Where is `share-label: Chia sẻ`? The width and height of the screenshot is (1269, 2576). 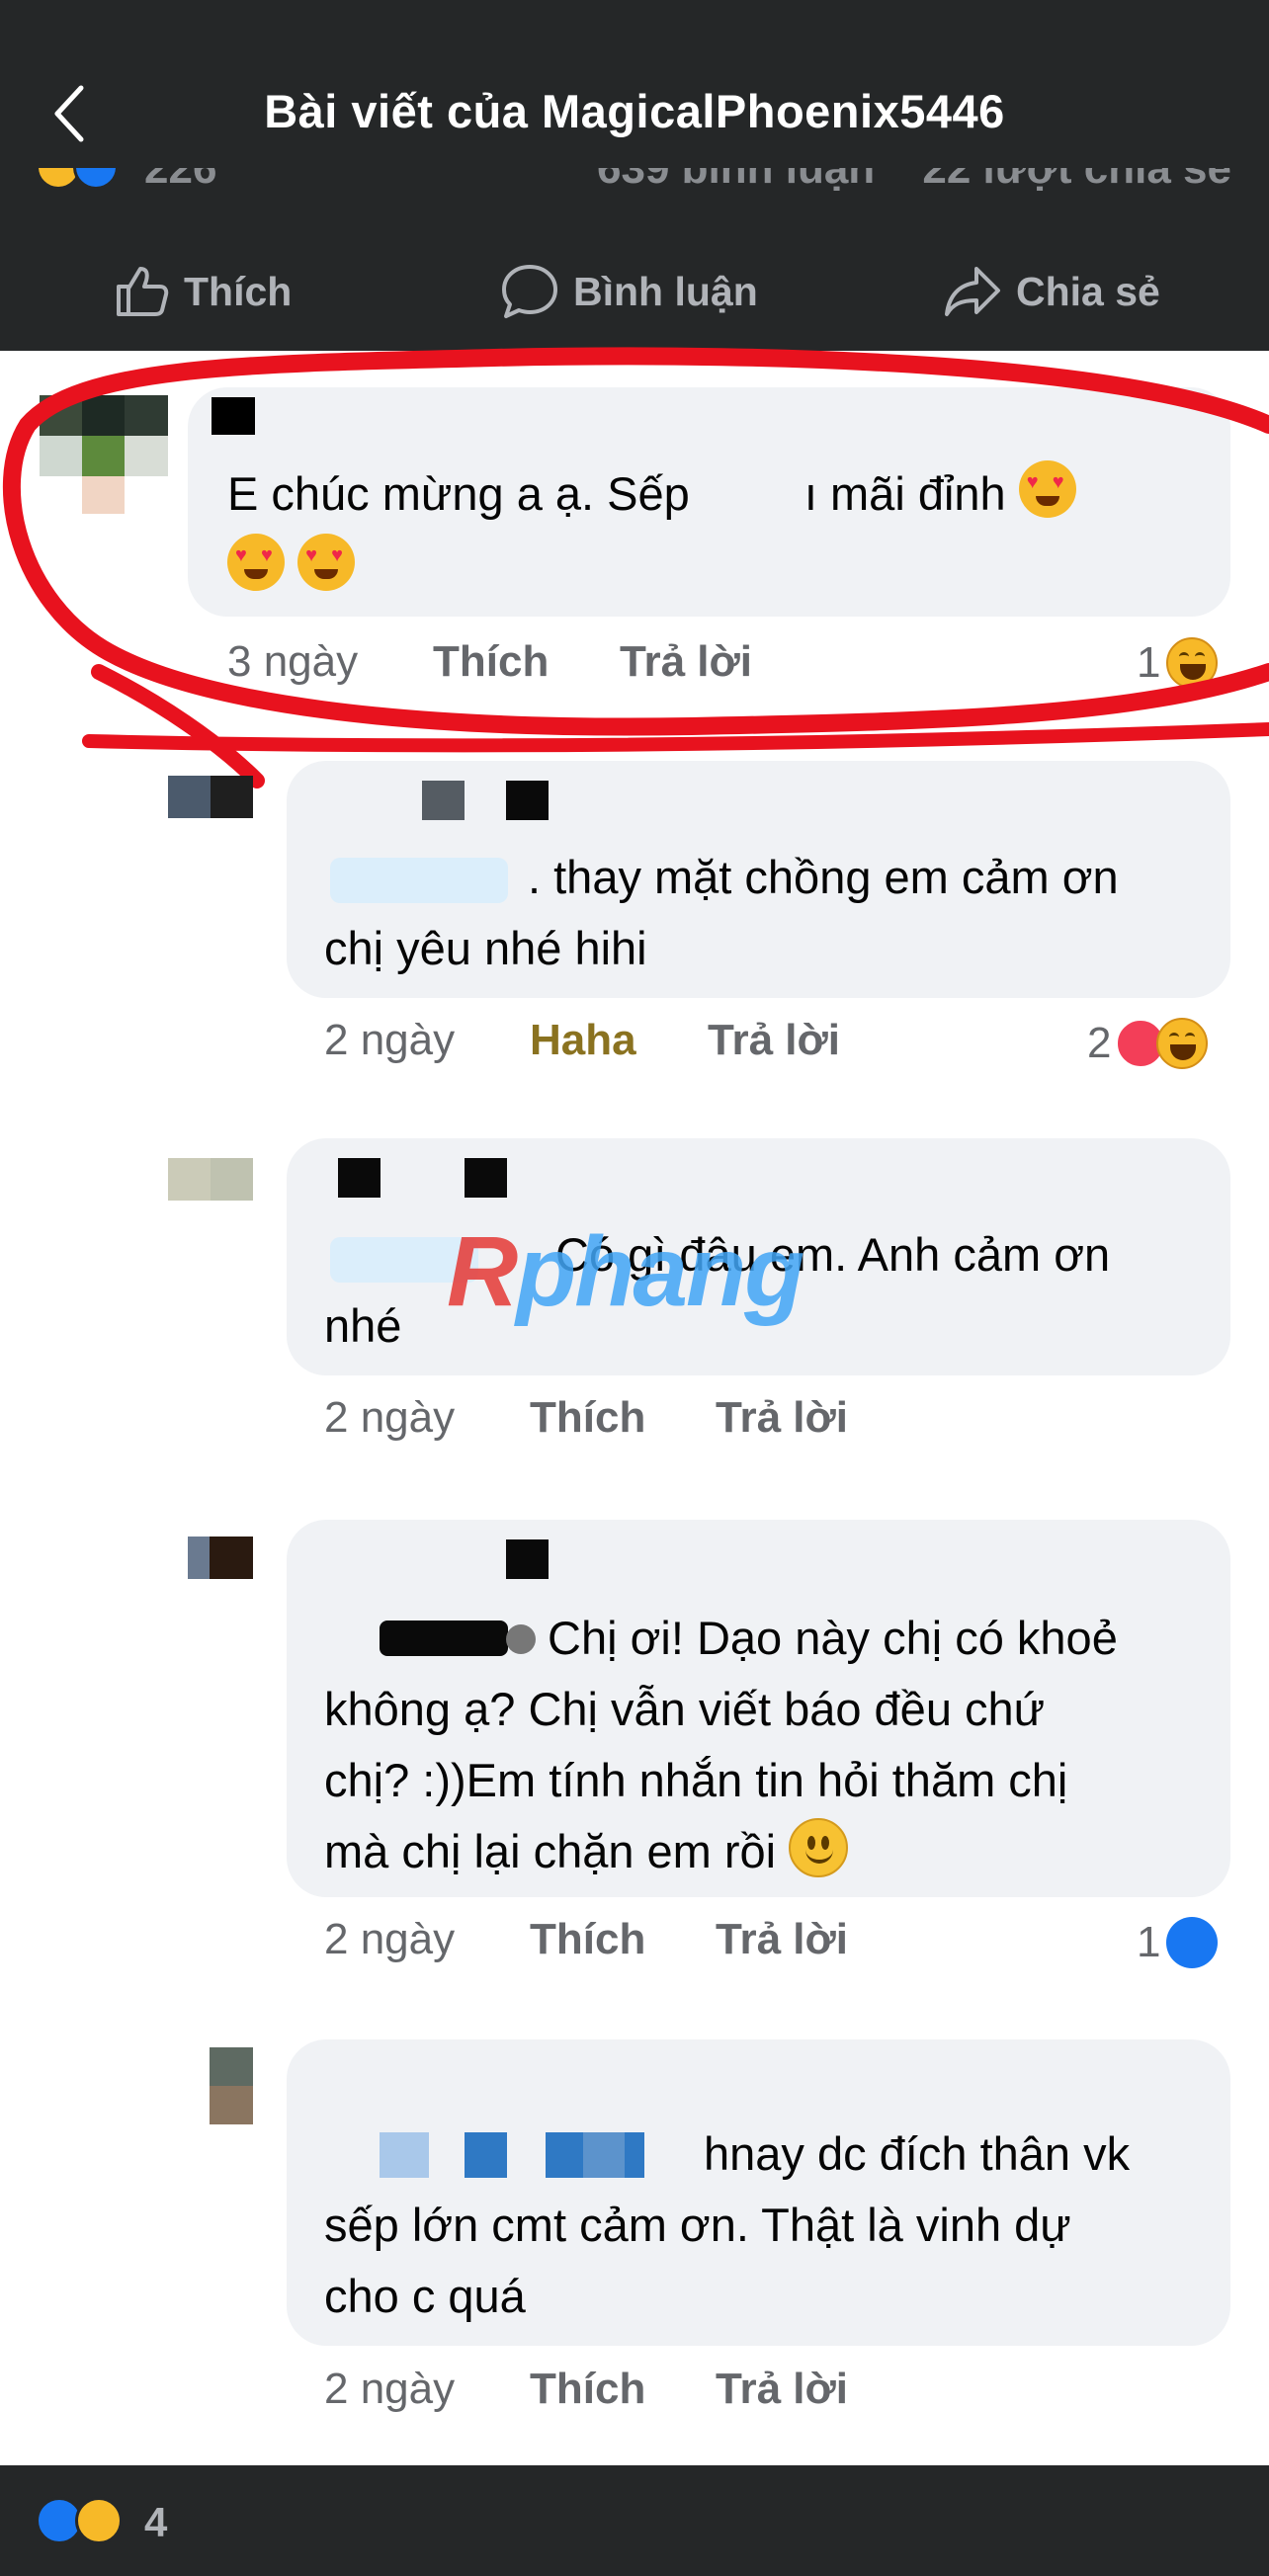
share-label: Chia sẻ is located at coordinates (1088, 291).